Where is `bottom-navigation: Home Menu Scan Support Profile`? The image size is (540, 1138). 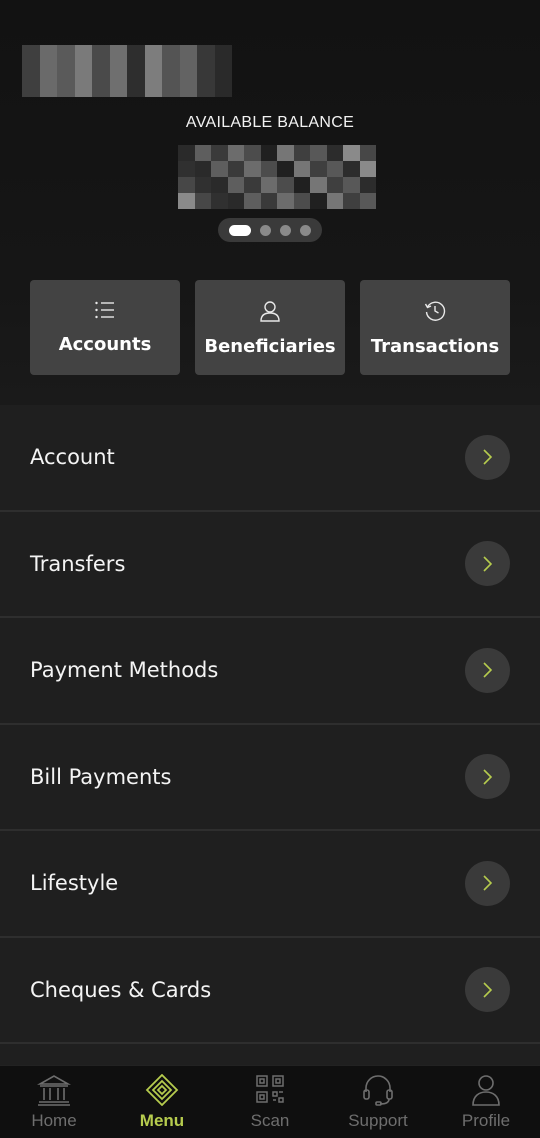 bottom-navigation: Home Menu Scan Support Profile is located at coordinates (270, 1101).